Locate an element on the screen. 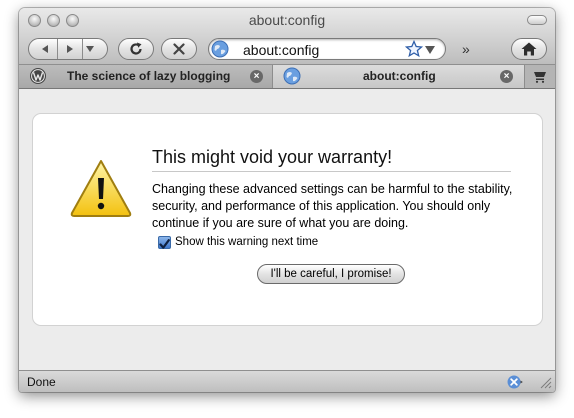  stop-button is located at coordinates (179, 49).